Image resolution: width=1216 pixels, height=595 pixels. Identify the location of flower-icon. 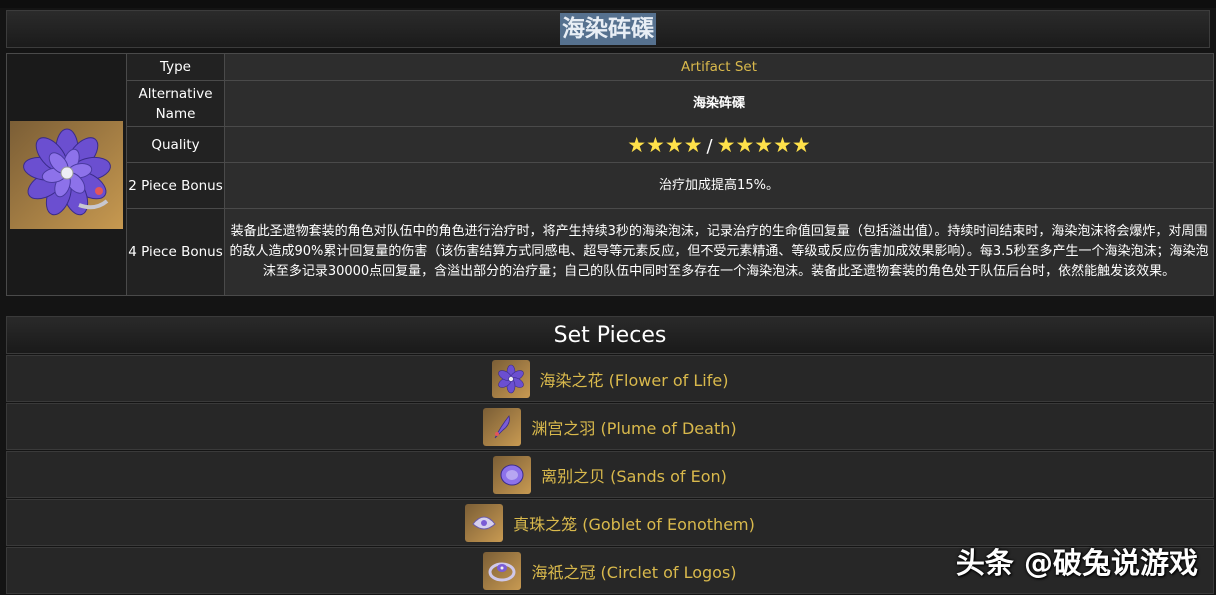
(510, 378).